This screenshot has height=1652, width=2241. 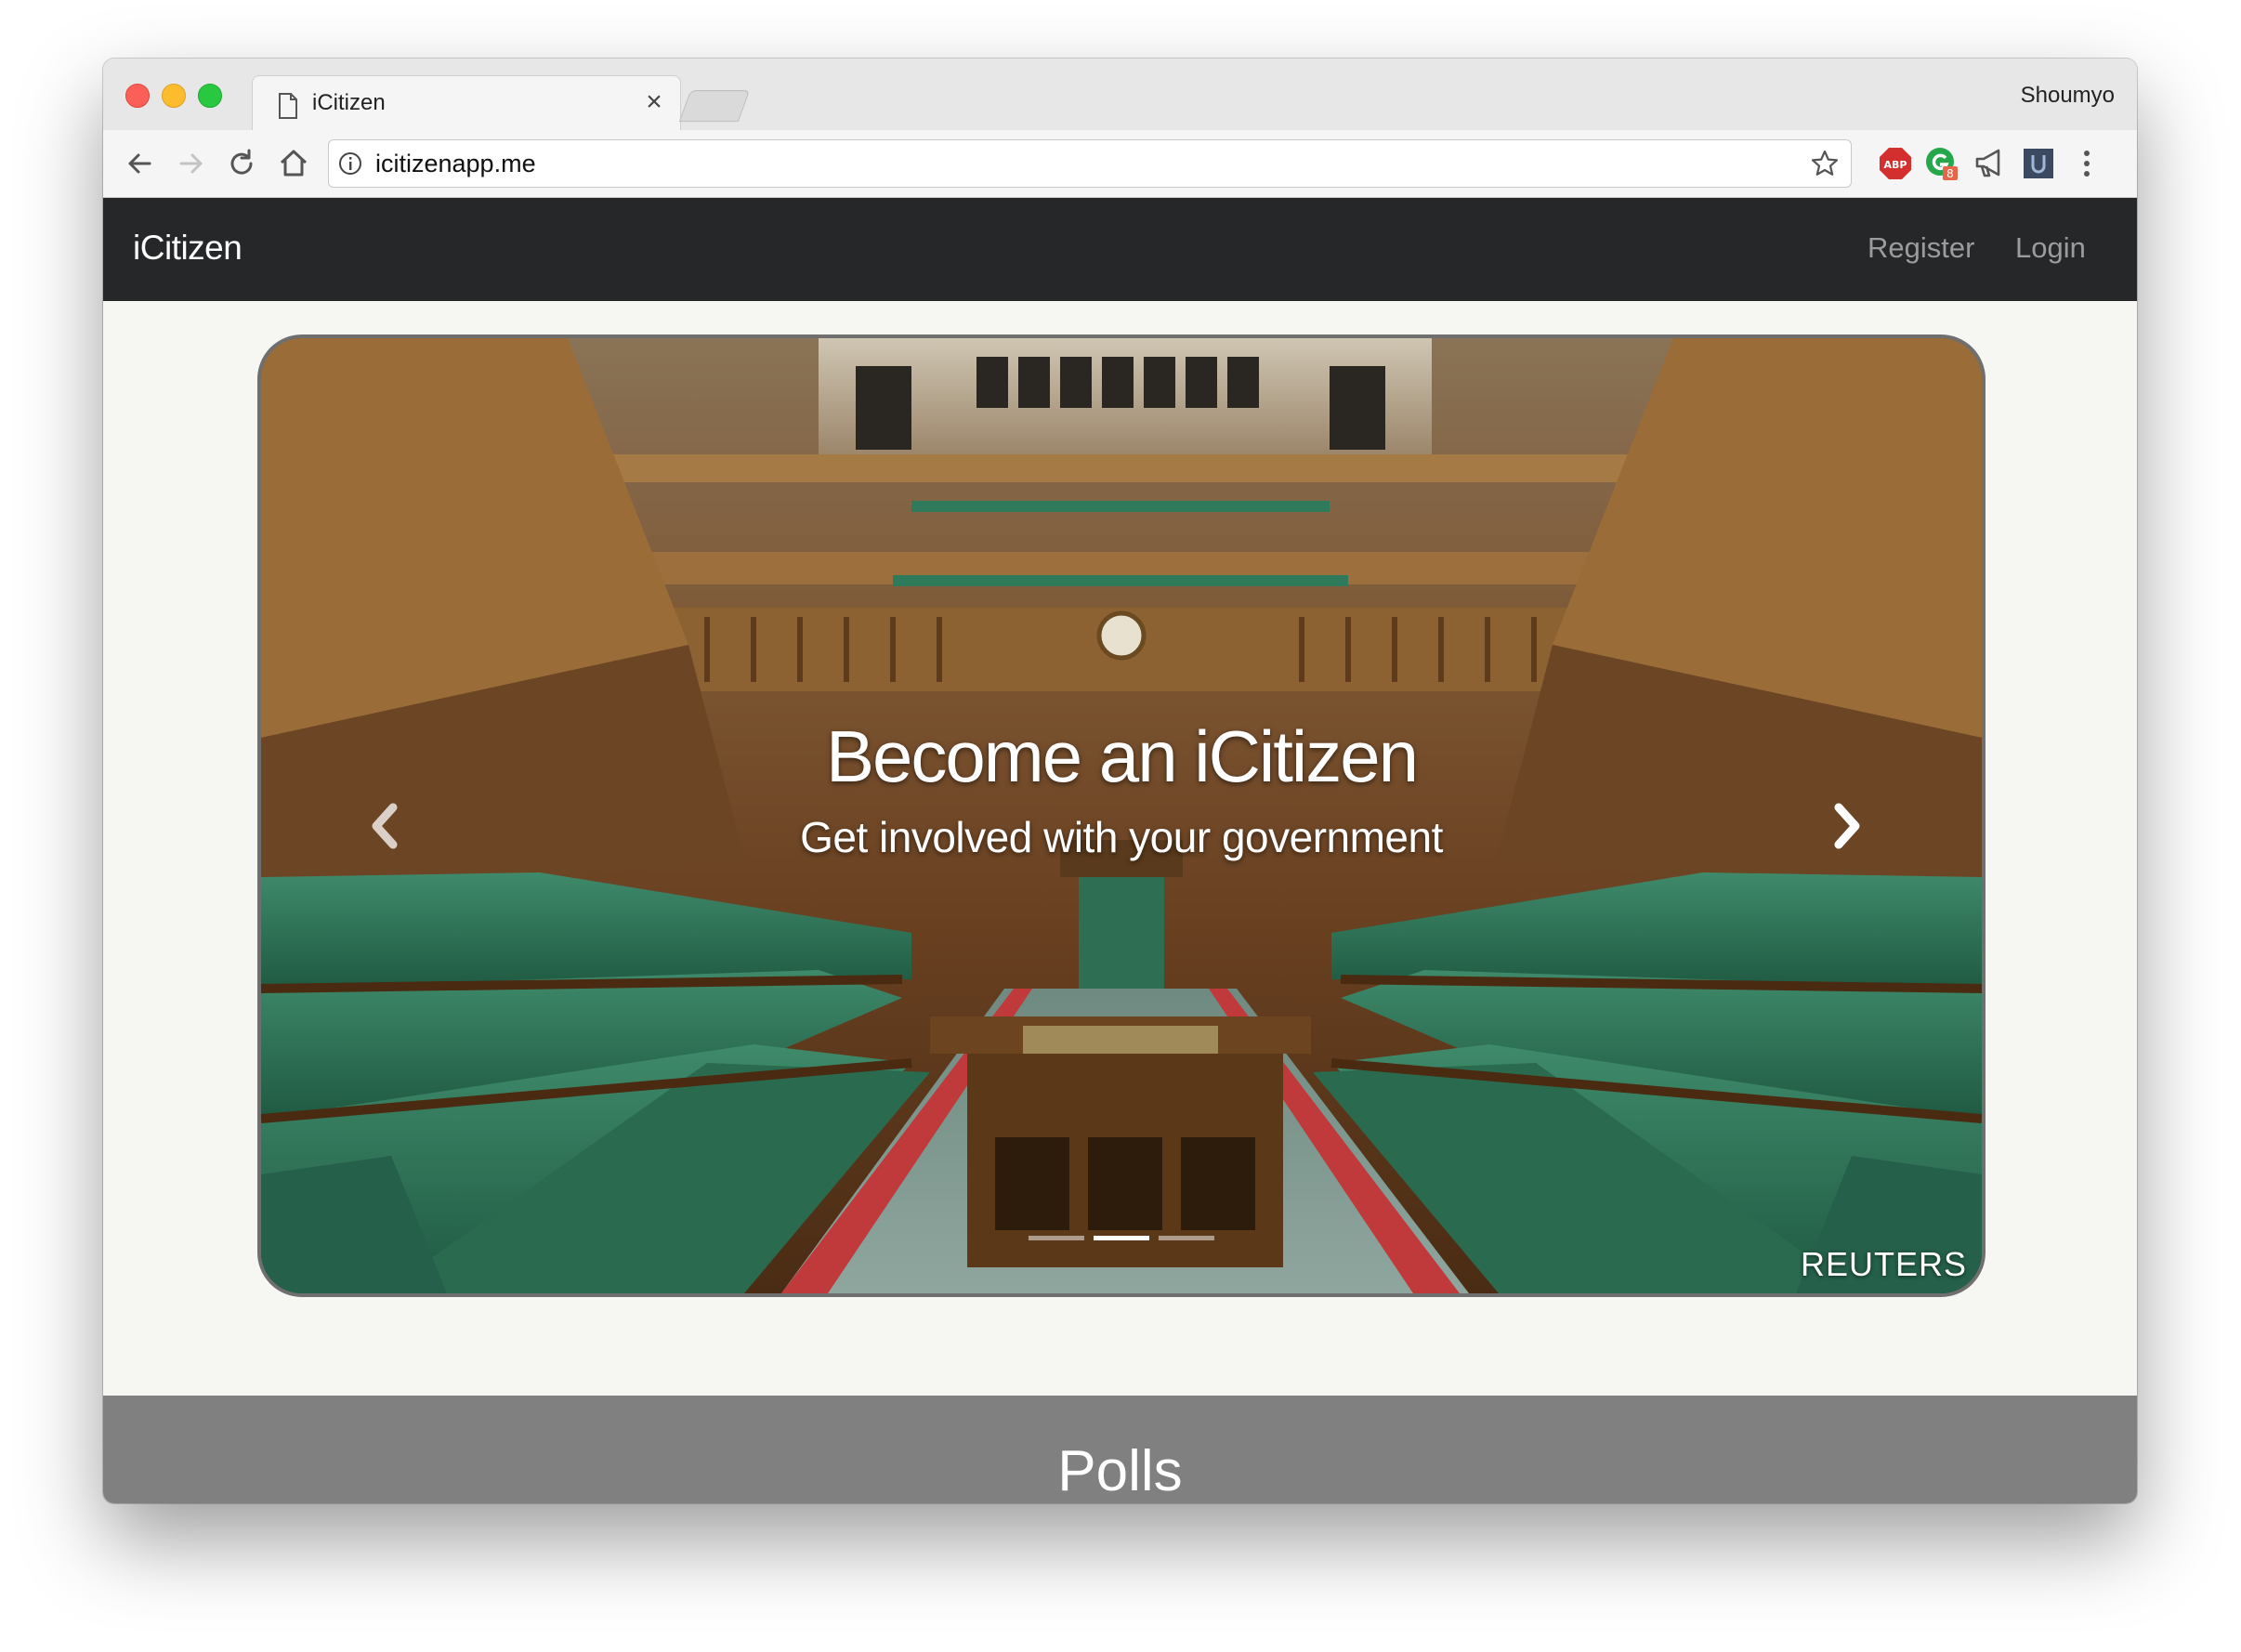 What do you see at coordinates (1120, 1471) in the screenshot?
I see `polls-heading: Polls` at bounding box center [1120, 1471].